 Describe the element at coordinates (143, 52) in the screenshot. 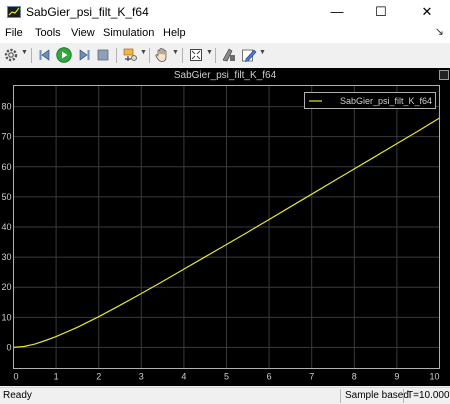

I see `highlight-dropdown-icon: ▼` at that location.